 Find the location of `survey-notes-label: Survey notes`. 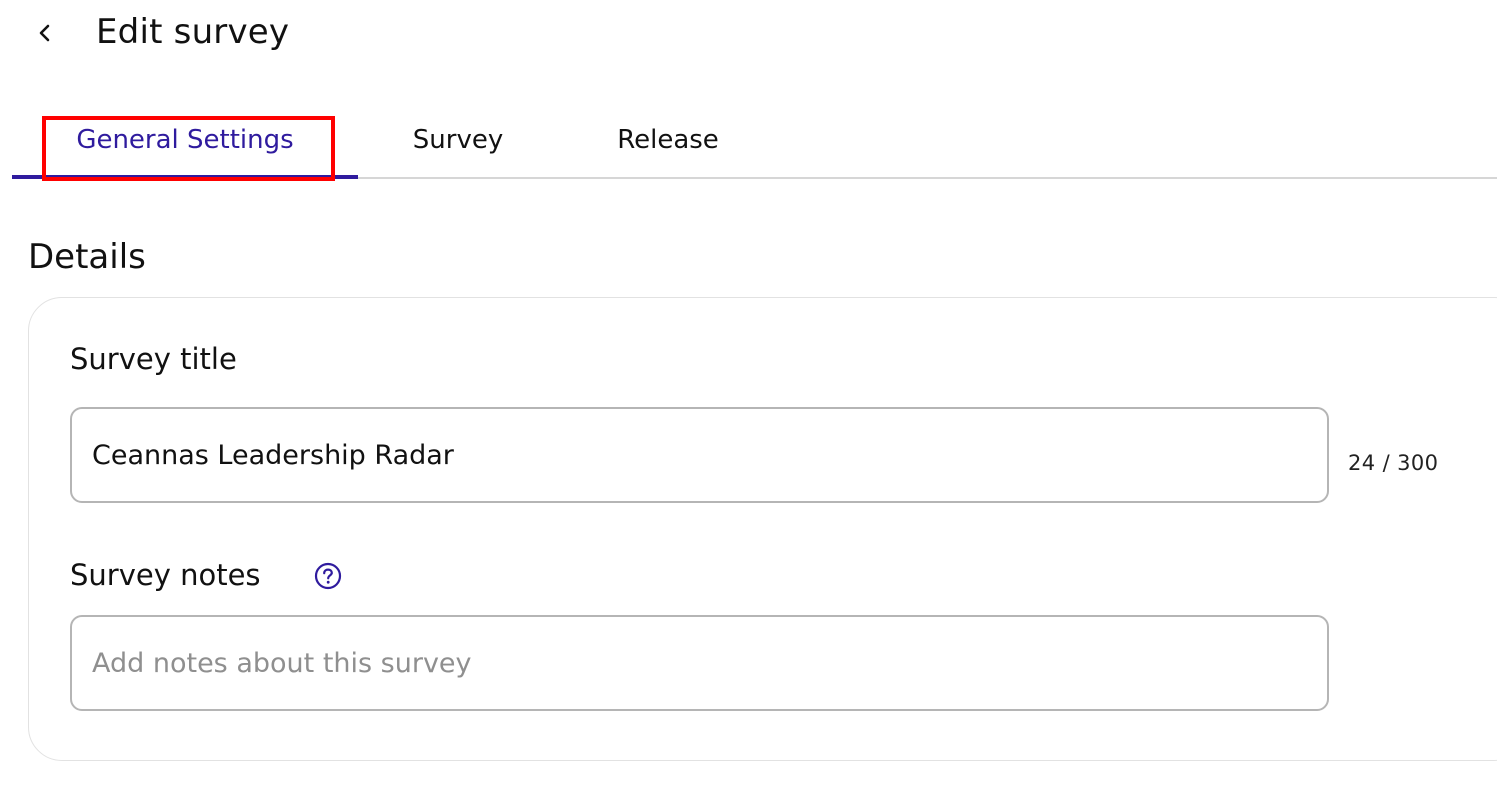

survey-notes-label: Survey notes is located at coordinates (165, 575).